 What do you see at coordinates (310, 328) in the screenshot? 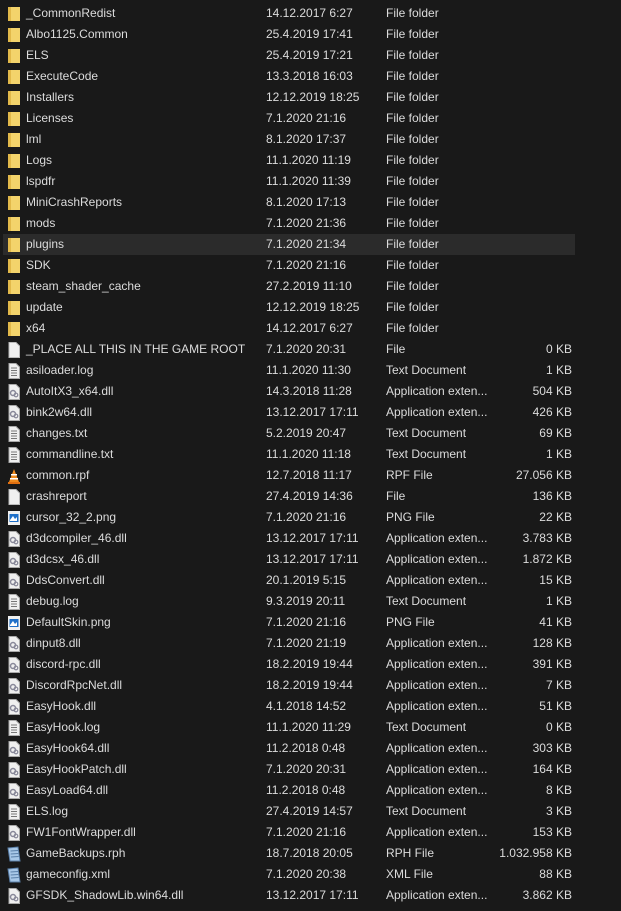
I see `file-row: x64 14.12.2017 6:27 File folder` at bounding box center [310, 328].